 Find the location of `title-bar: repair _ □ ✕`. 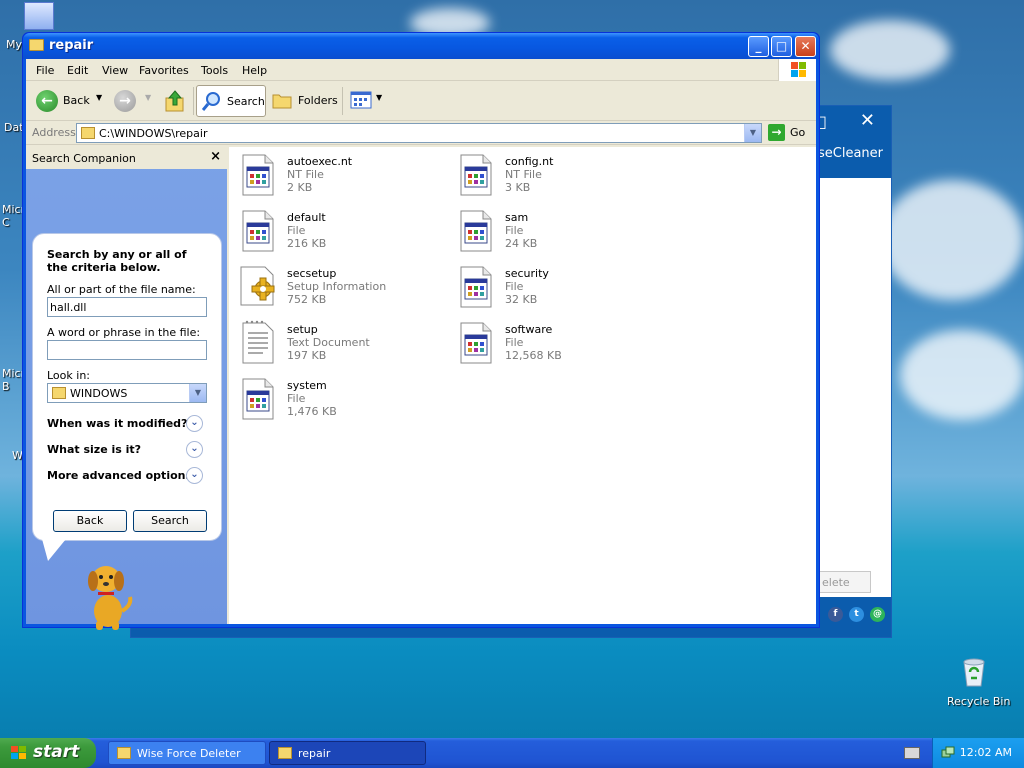

title-bar: repair _ □ ✕ is located at coordinates (421, 46).